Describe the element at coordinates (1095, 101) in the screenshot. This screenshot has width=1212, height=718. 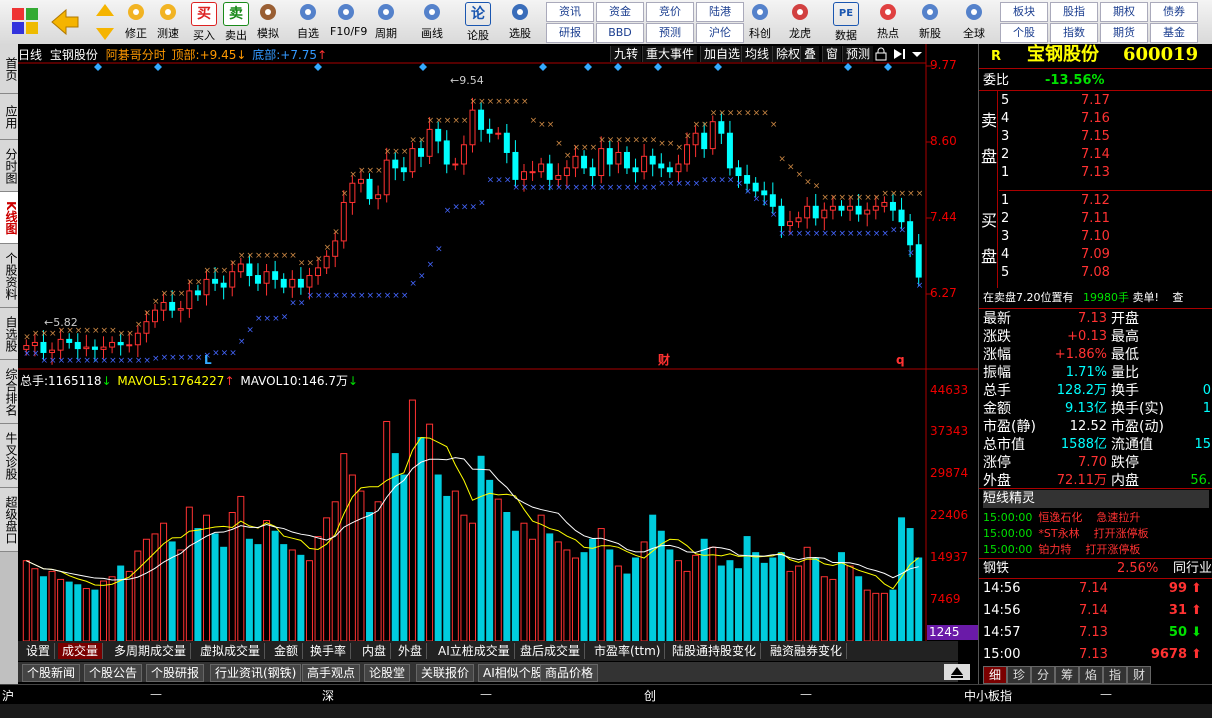
I see `sell-price: 7.17` at that location.